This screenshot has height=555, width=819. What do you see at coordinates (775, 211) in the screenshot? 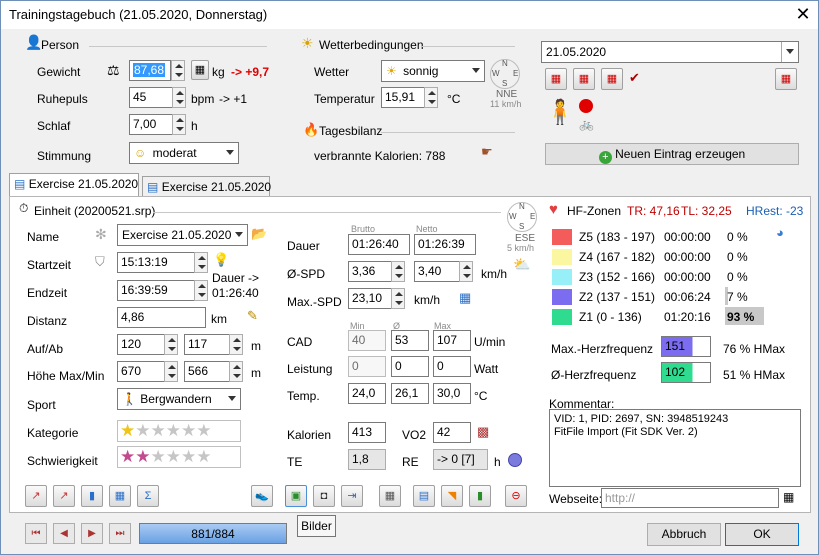
I see `hr-rest: HRest: -23` at bounding box center [775, 211].